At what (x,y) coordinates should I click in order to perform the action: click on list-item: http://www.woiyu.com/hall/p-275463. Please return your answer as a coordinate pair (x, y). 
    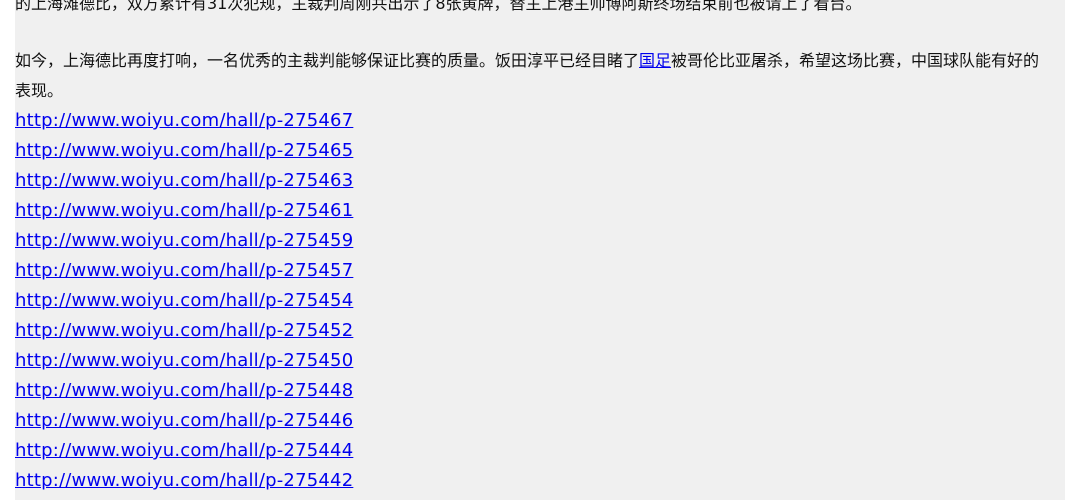
    Looking at the image, I should click on (184, 181).